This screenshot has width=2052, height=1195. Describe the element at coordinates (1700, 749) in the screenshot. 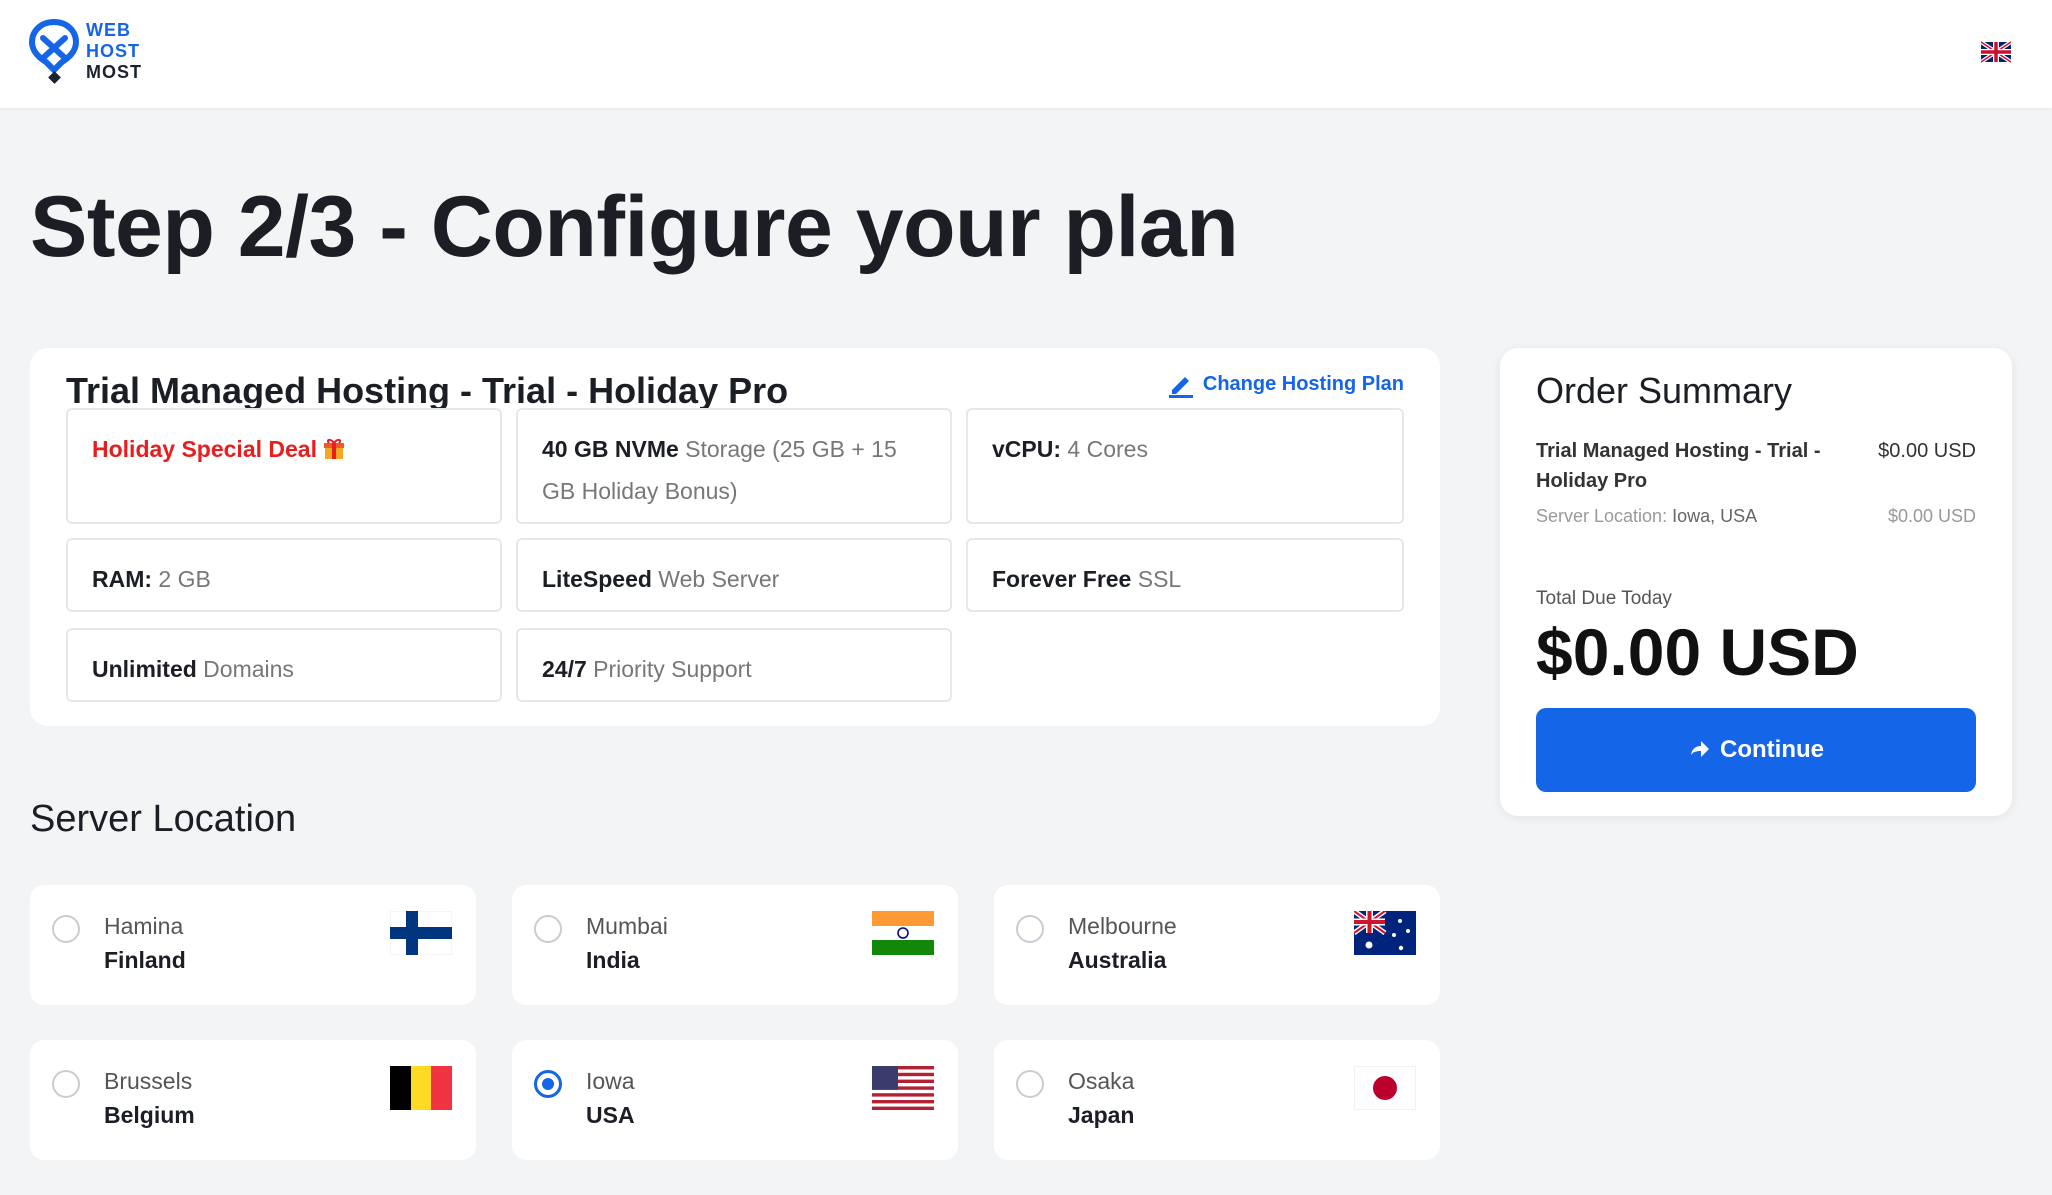

I see `arrow-right-icon` at that location.